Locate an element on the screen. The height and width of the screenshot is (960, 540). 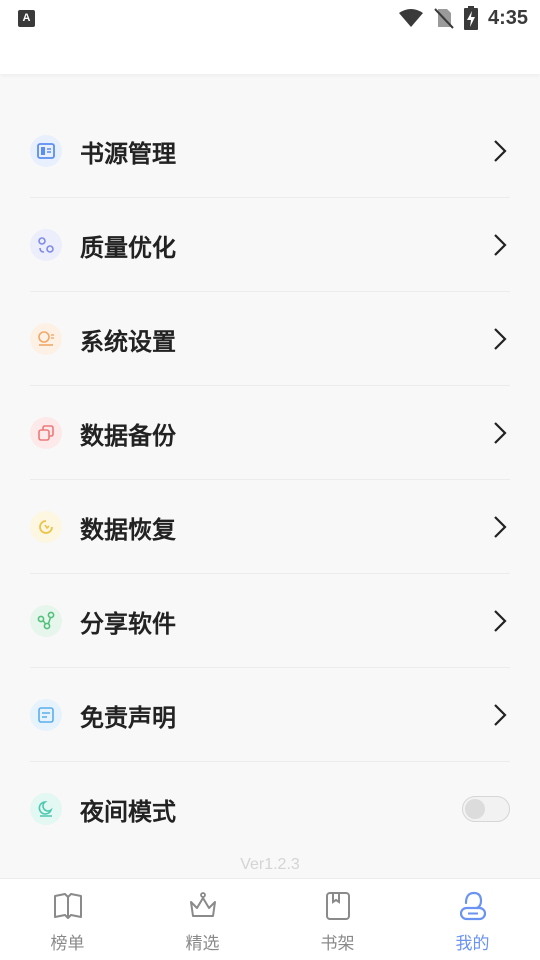
status-bar: A 4:35 is located at coordinates (270, 18).